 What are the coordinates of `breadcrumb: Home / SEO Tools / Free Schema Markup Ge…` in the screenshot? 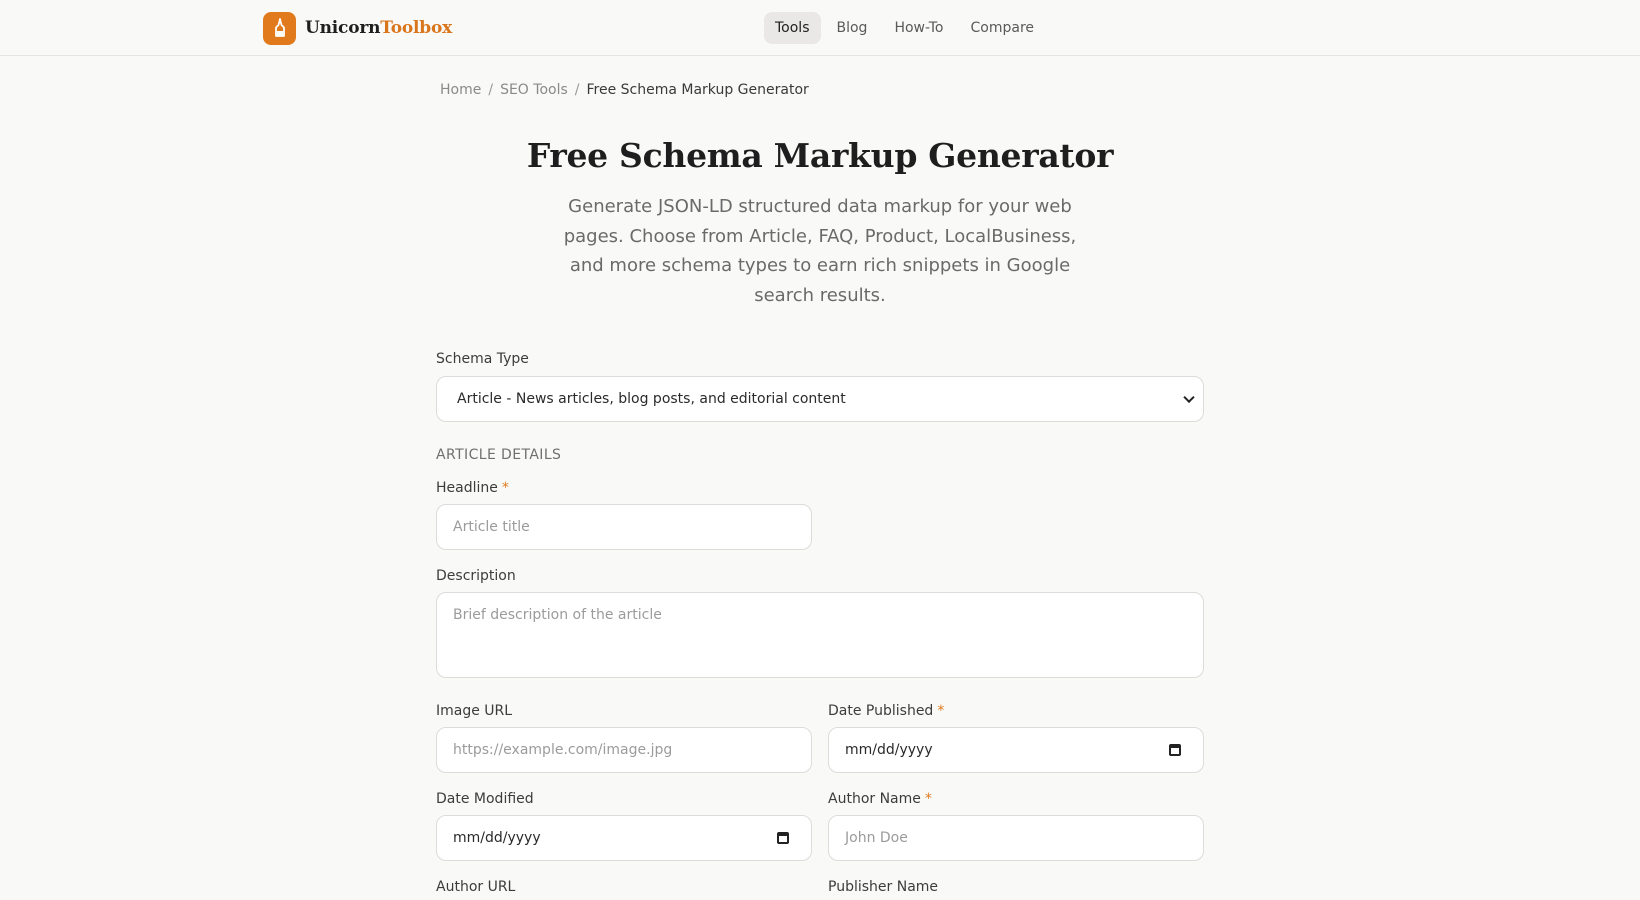 It's located at (624, 90).